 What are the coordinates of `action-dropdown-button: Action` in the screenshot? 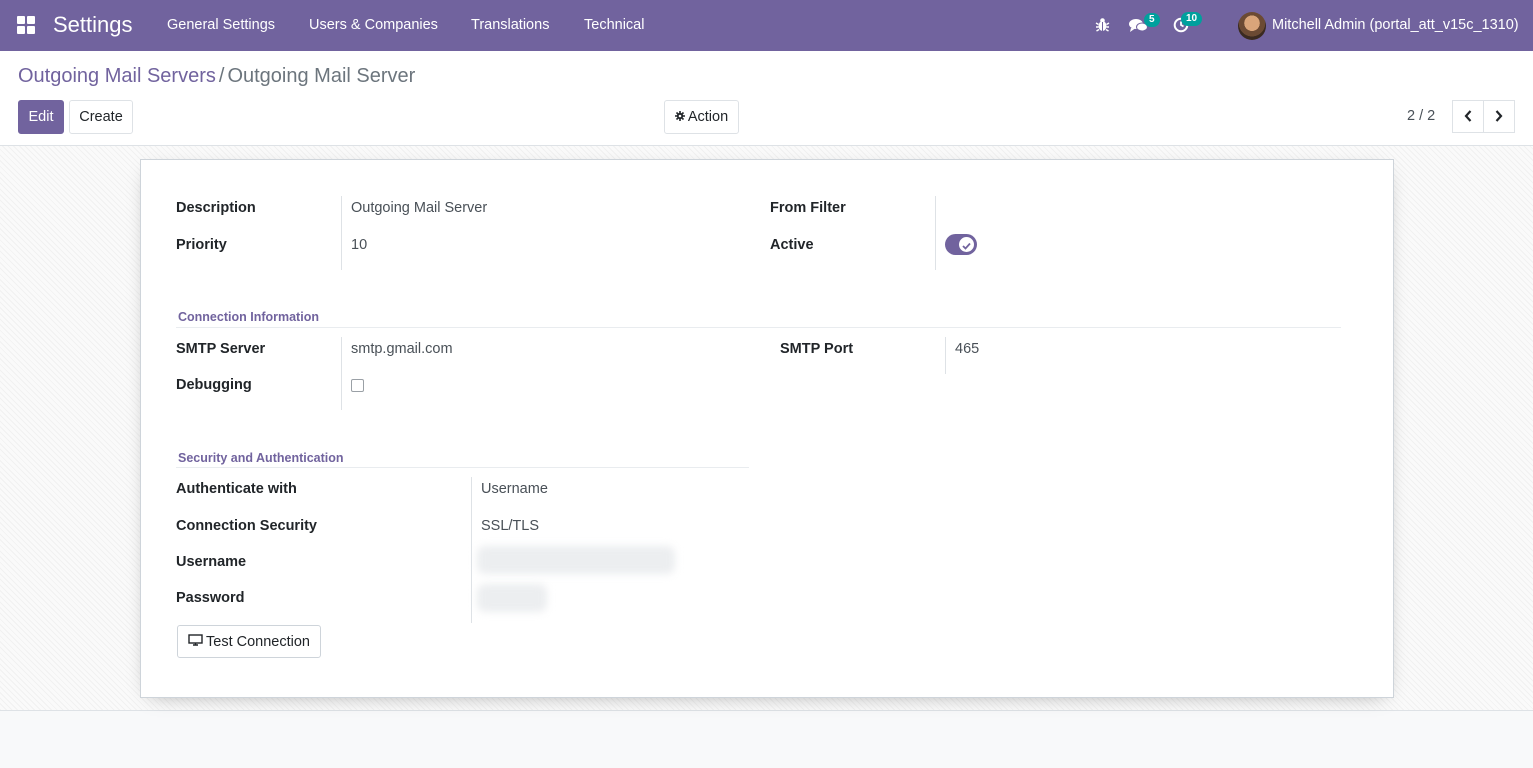 It's located at (701, 117).